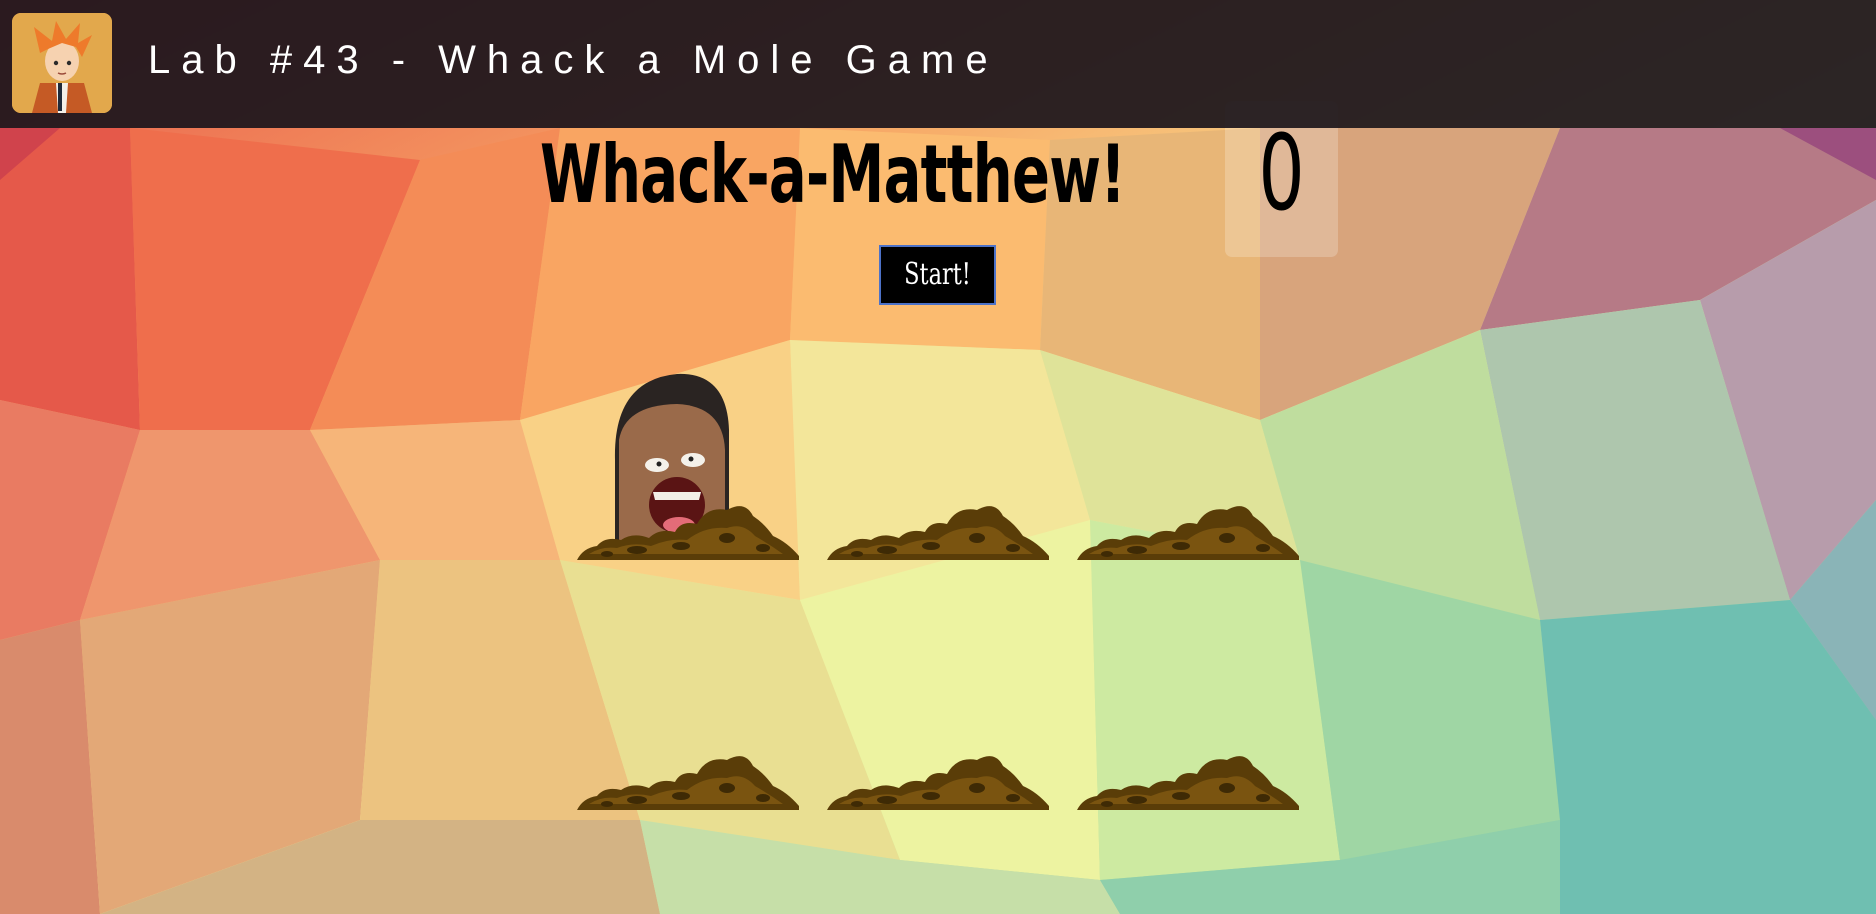 Image resolution: width=1876 pixels, height=914 pixels. I want to click on score-value: 0, so click(1281, 173).